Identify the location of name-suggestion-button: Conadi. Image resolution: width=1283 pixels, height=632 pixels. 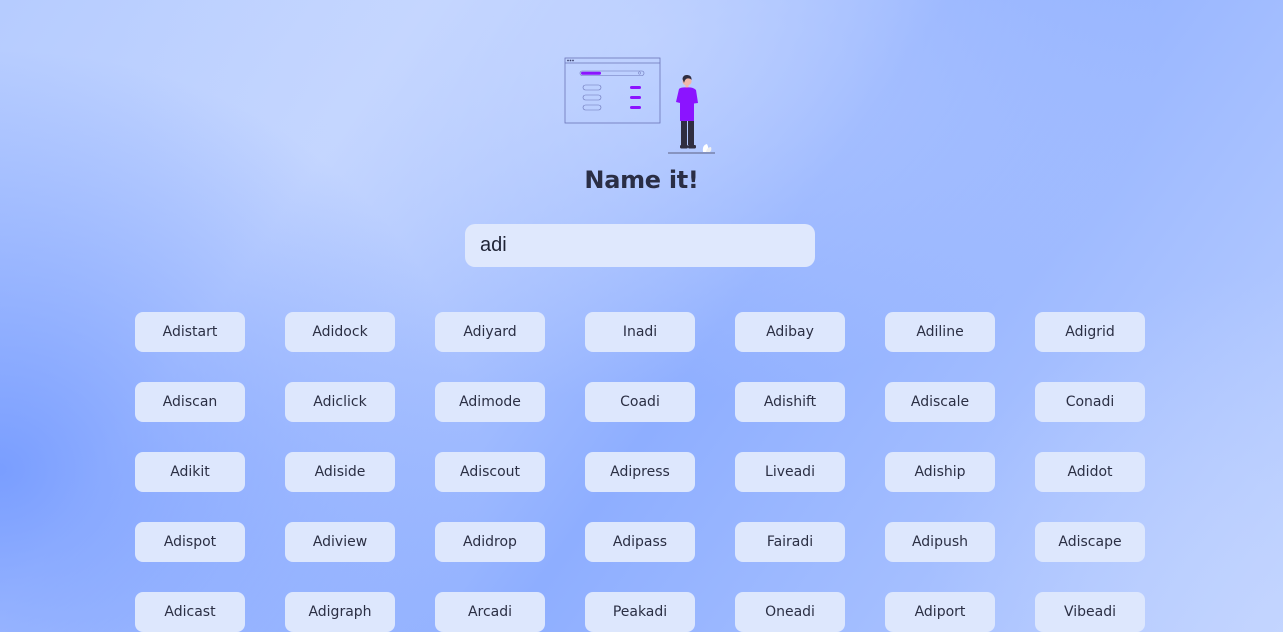
(1090, 402).